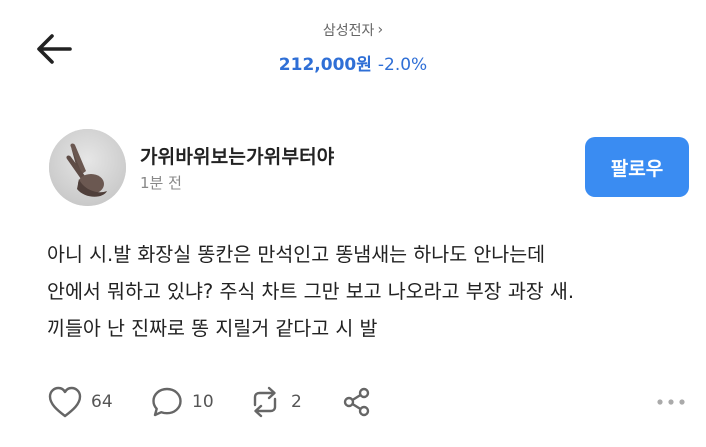  I want to click on post-line: 안에서 뭐하고 있냐? 주식 차트 그만 보고 나오라고 부장 과장 새., so click(311, 291).